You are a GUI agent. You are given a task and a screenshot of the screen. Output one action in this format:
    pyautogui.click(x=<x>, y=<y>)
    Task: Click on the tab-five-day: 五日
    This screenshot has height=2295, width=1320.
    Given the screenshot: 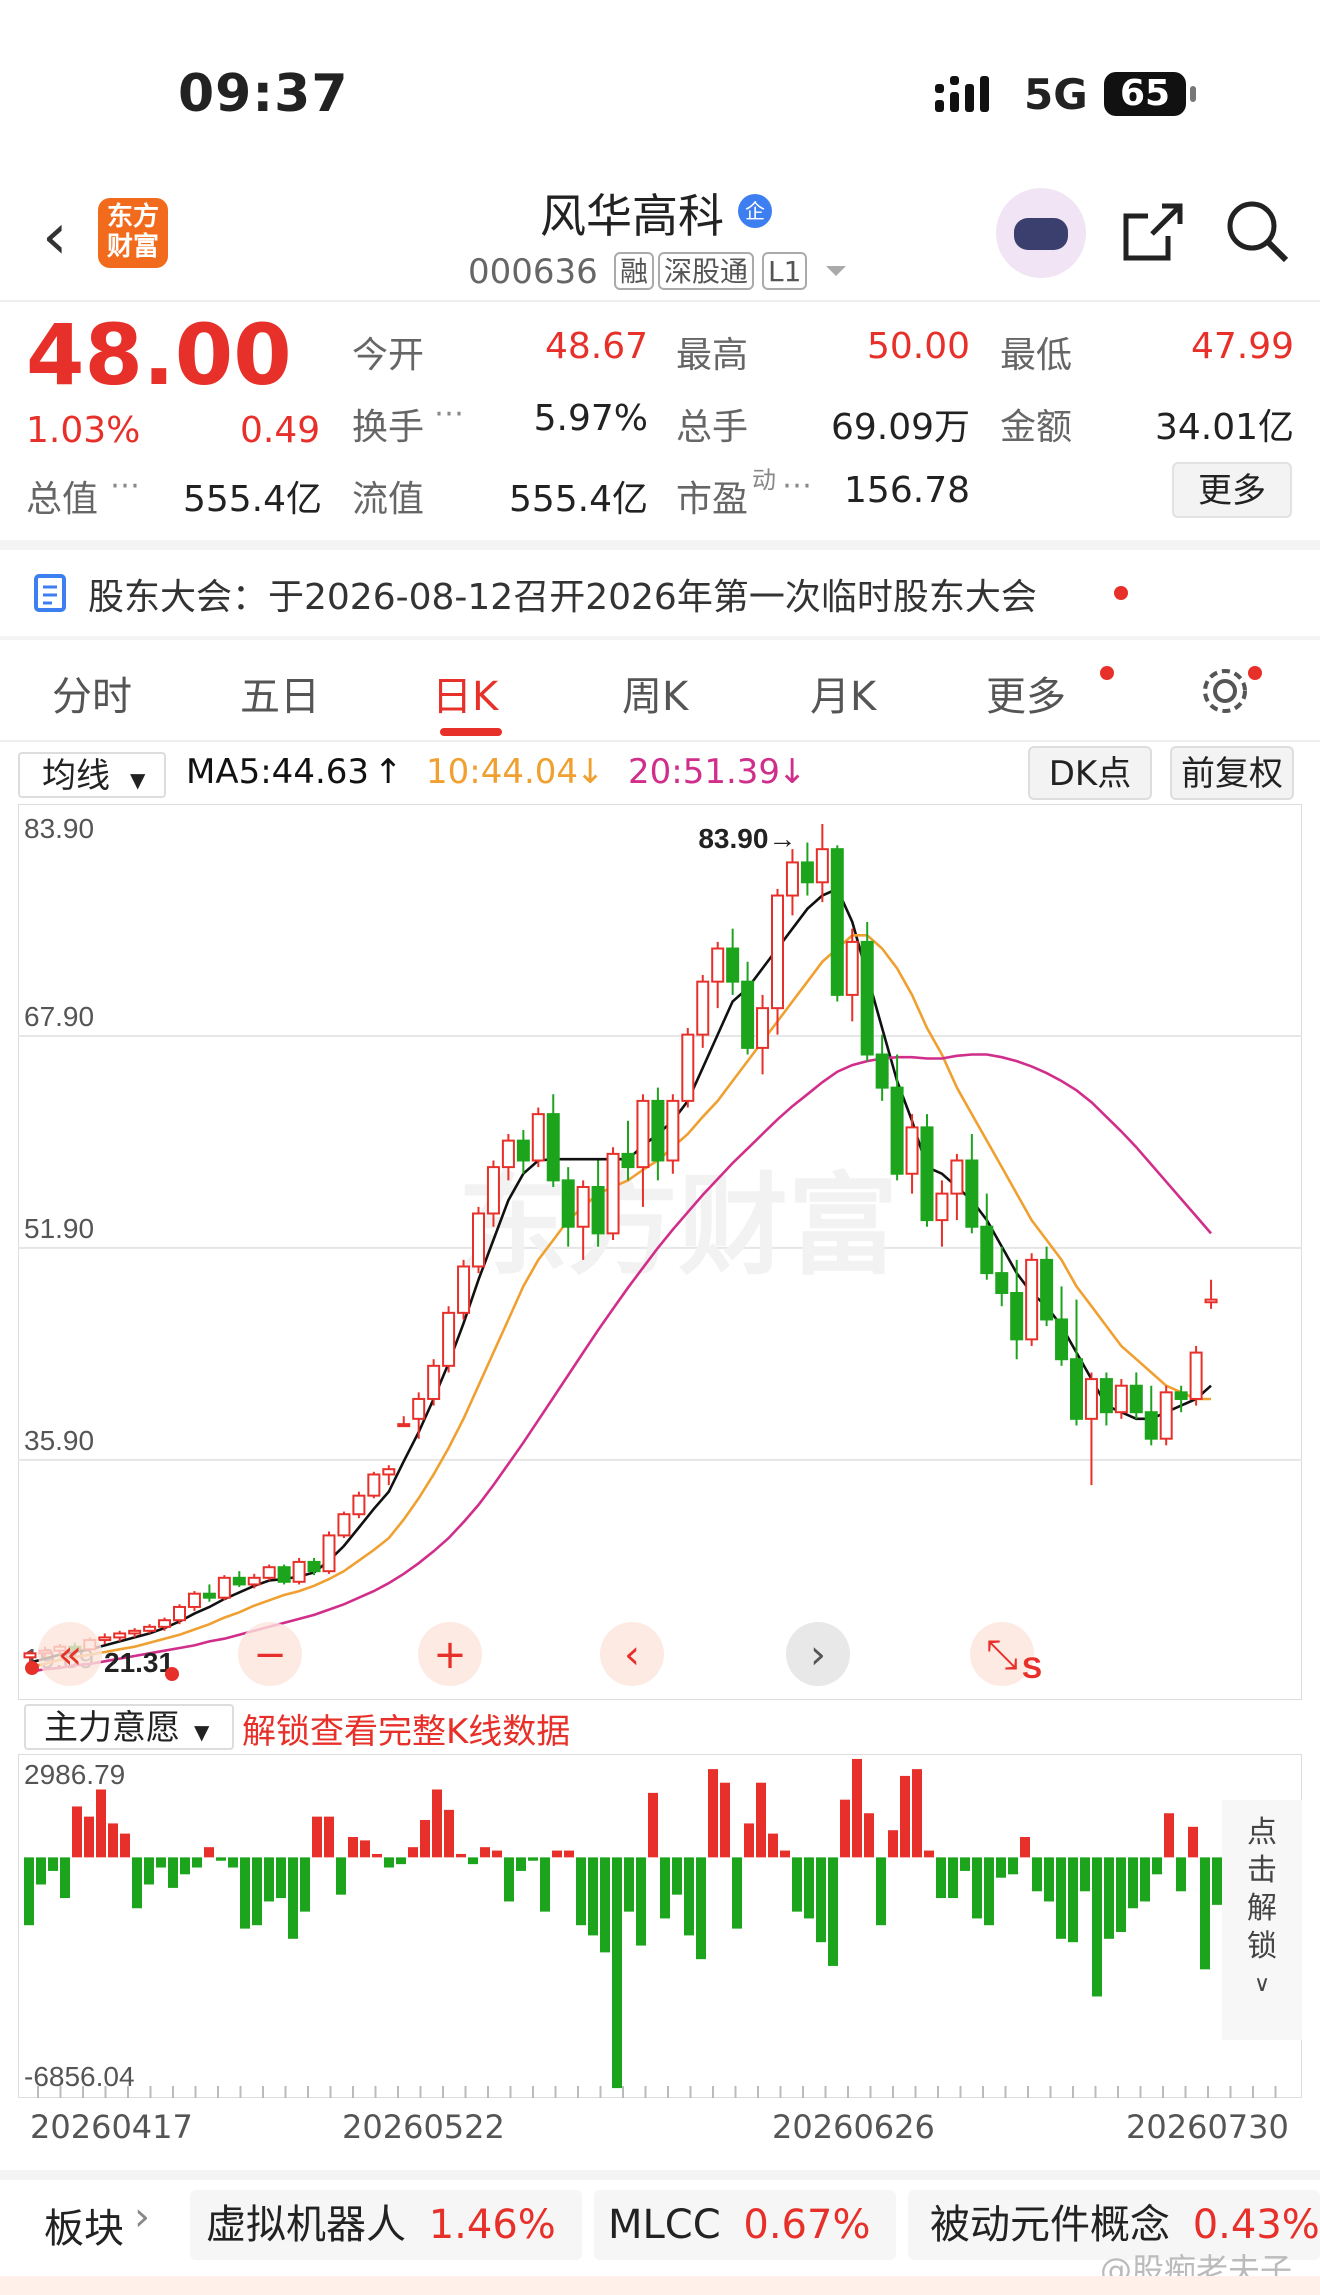 What is the action you would take?
    pyautogui.click(x=280, y=693)
    